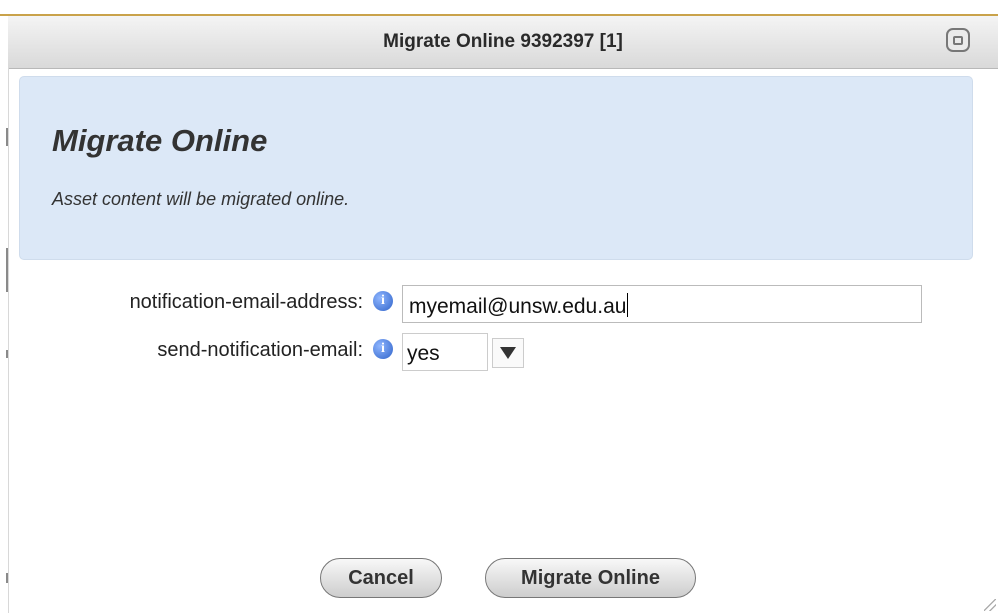 Image resolution: width=998 pixels, height=613 pixels. I want to click on notification-email-field: myemail@unsw.edu.au, so click(662, 304).